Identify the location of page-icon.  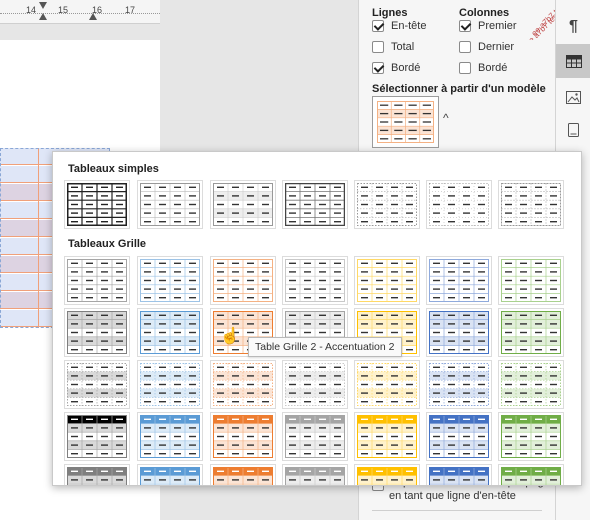
(573, 130).